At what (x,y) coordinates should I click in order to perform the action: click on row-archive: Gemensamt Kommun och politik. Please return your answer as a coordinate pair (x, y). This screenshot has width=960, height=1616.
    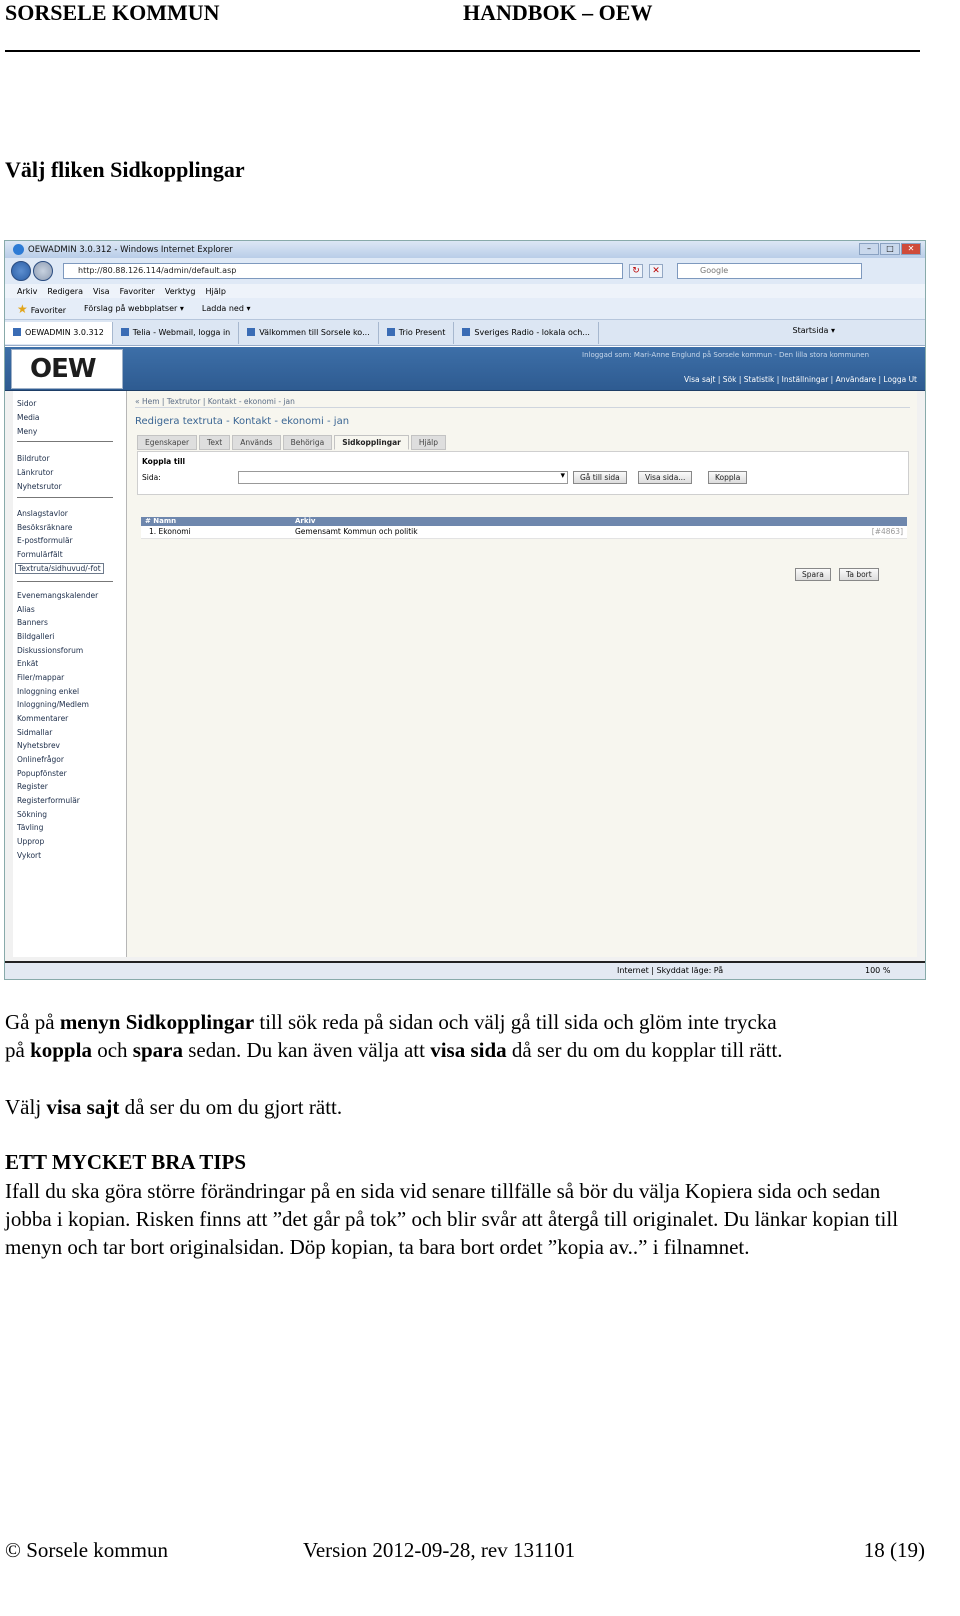
    Looking at the image, I should click on (356, 531).